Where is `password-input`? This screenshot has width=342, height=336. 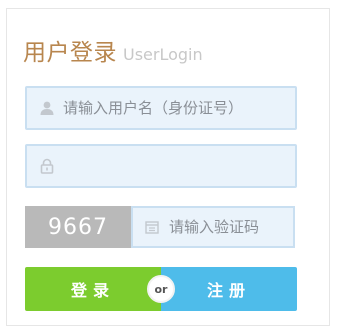 password-input is located at coordinates (173, 166).